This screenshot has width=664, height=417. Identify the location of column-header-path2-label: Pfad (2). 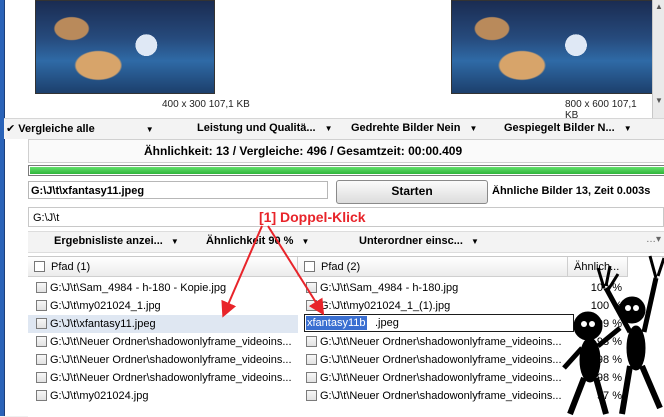
(341, 267).